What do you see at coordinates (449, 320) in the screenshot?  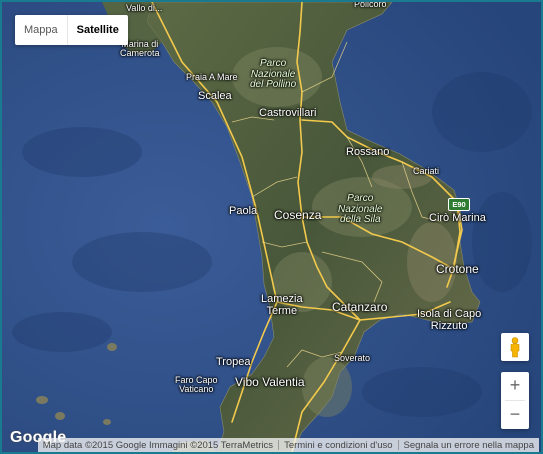 I see `place-label-isola-di-capo-rizzuto: Isola di Capo Rizzuto` at bounding box center [449, 320].